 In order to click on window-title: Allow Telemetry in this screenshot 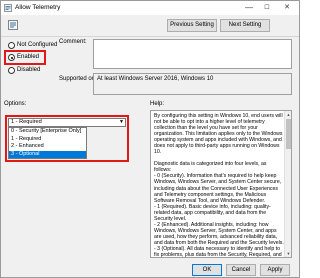, I will do `click(38, 7)`.